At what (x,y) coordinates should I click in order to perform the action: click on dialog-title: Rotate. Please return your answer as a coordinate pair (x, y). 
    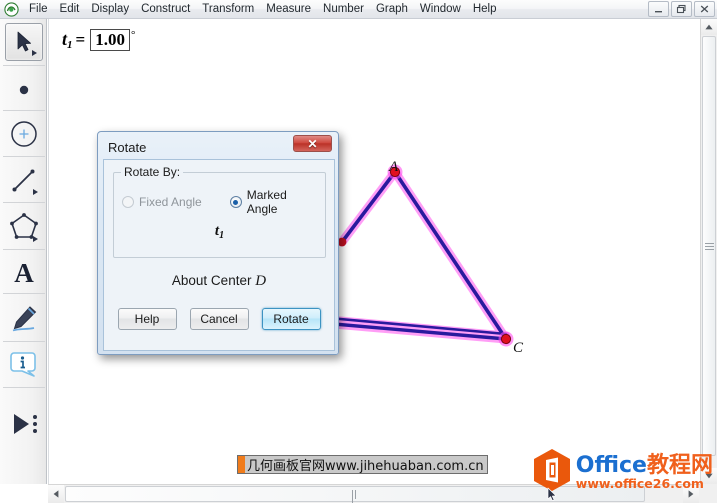
    Looking at the image, I should click on (127, 147).